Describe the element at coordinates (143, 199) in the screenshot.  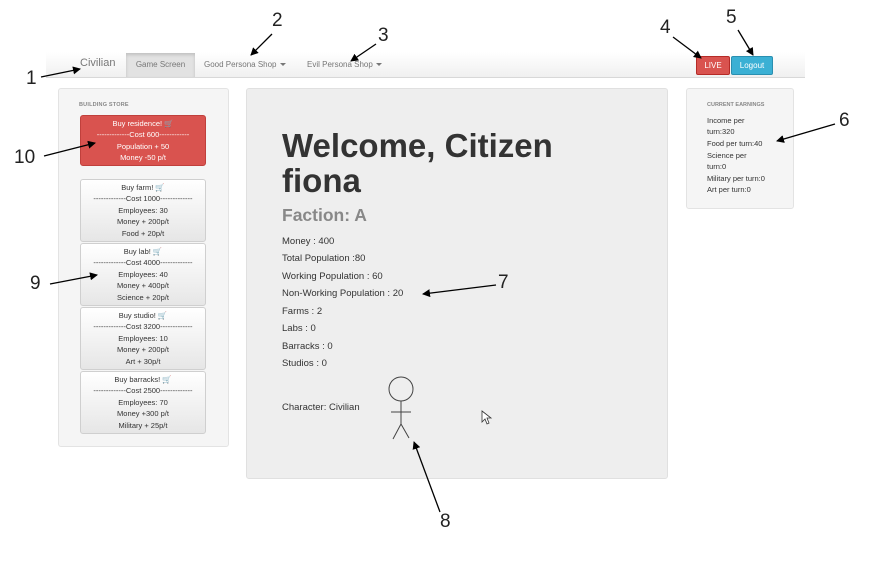
I see `cost-label: -------------Cost 1000-------------` at that location.